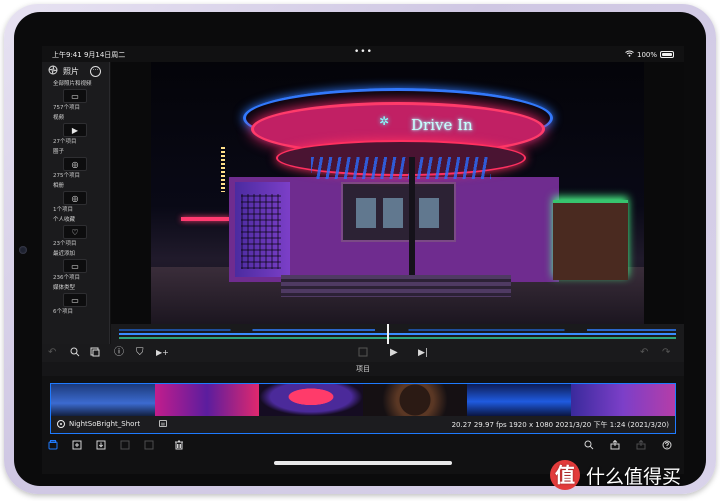  Describe the element at coordinates (64, 254) in the screenshot. I see `album-title: 最近添加` at that location.